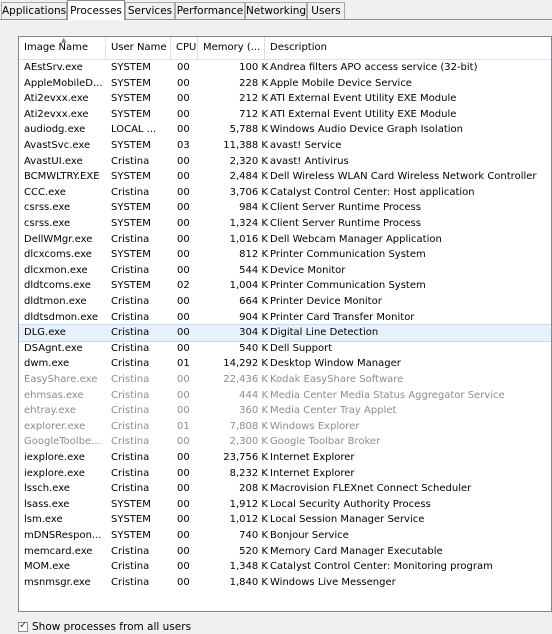  I want to click on process-image-name: MOM.exe, so click(47, 567).